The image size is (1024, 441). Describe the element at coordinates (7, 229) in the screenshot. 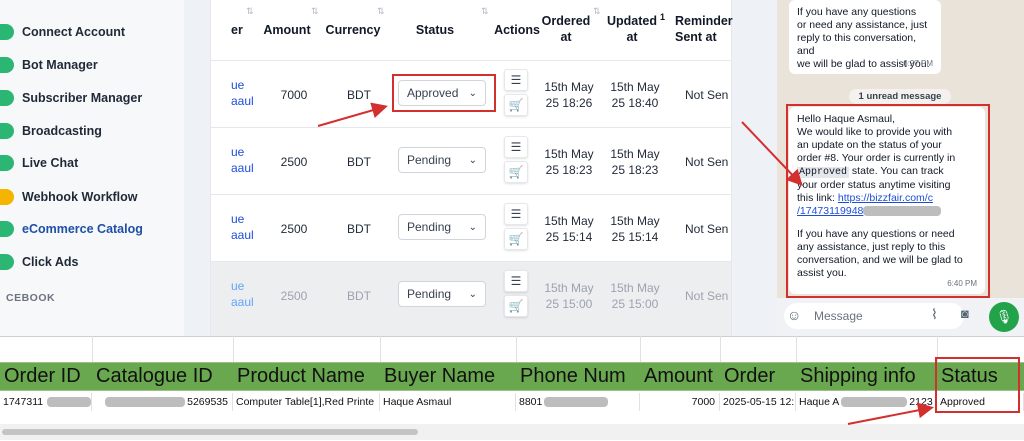

I see `catalog-icon` at that location.